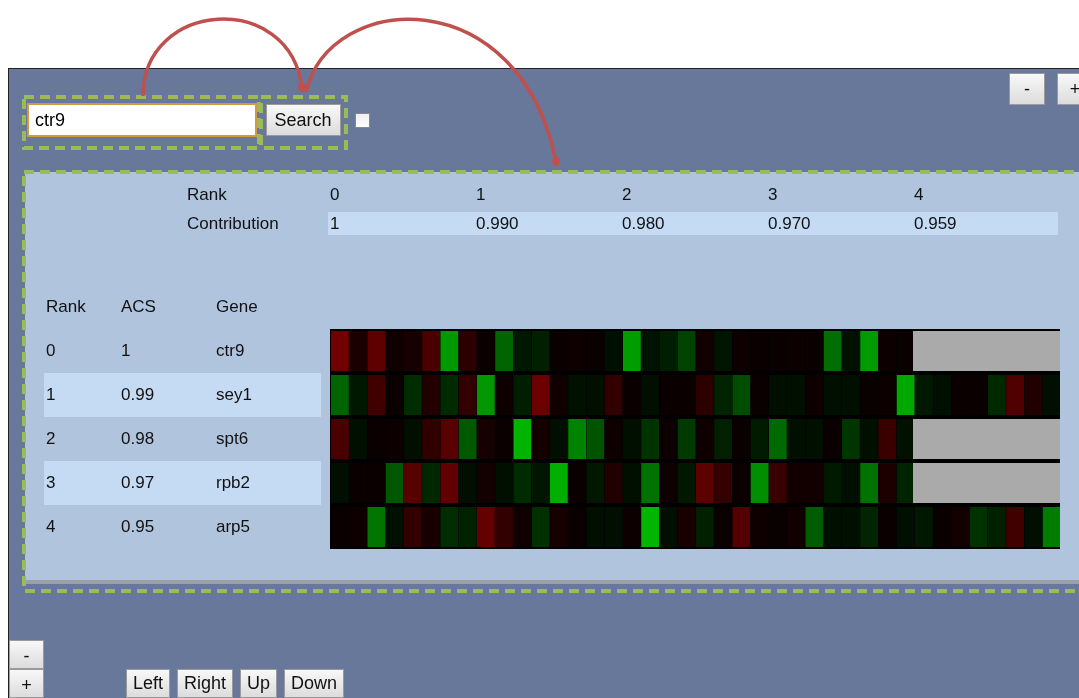  I want to click on table-cell-text: 3, so click(51, 483).